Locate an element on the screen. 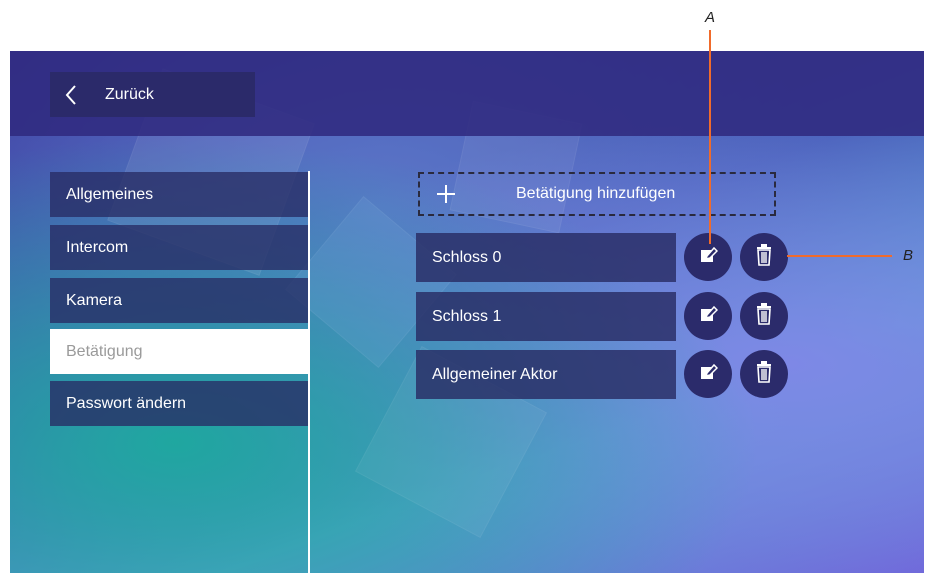  actuator-item: Schloss 0 is located at coordinates (546, 257).